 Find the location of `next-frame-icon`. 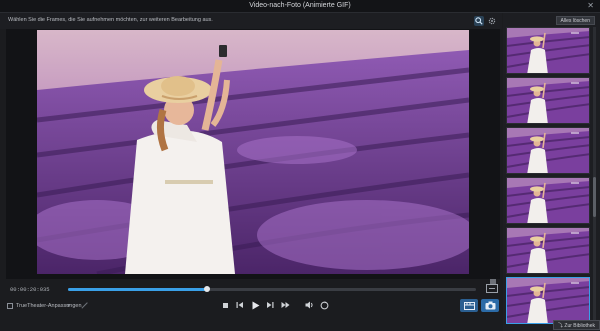

next-frame-icon is located at coordinates (270, 305).